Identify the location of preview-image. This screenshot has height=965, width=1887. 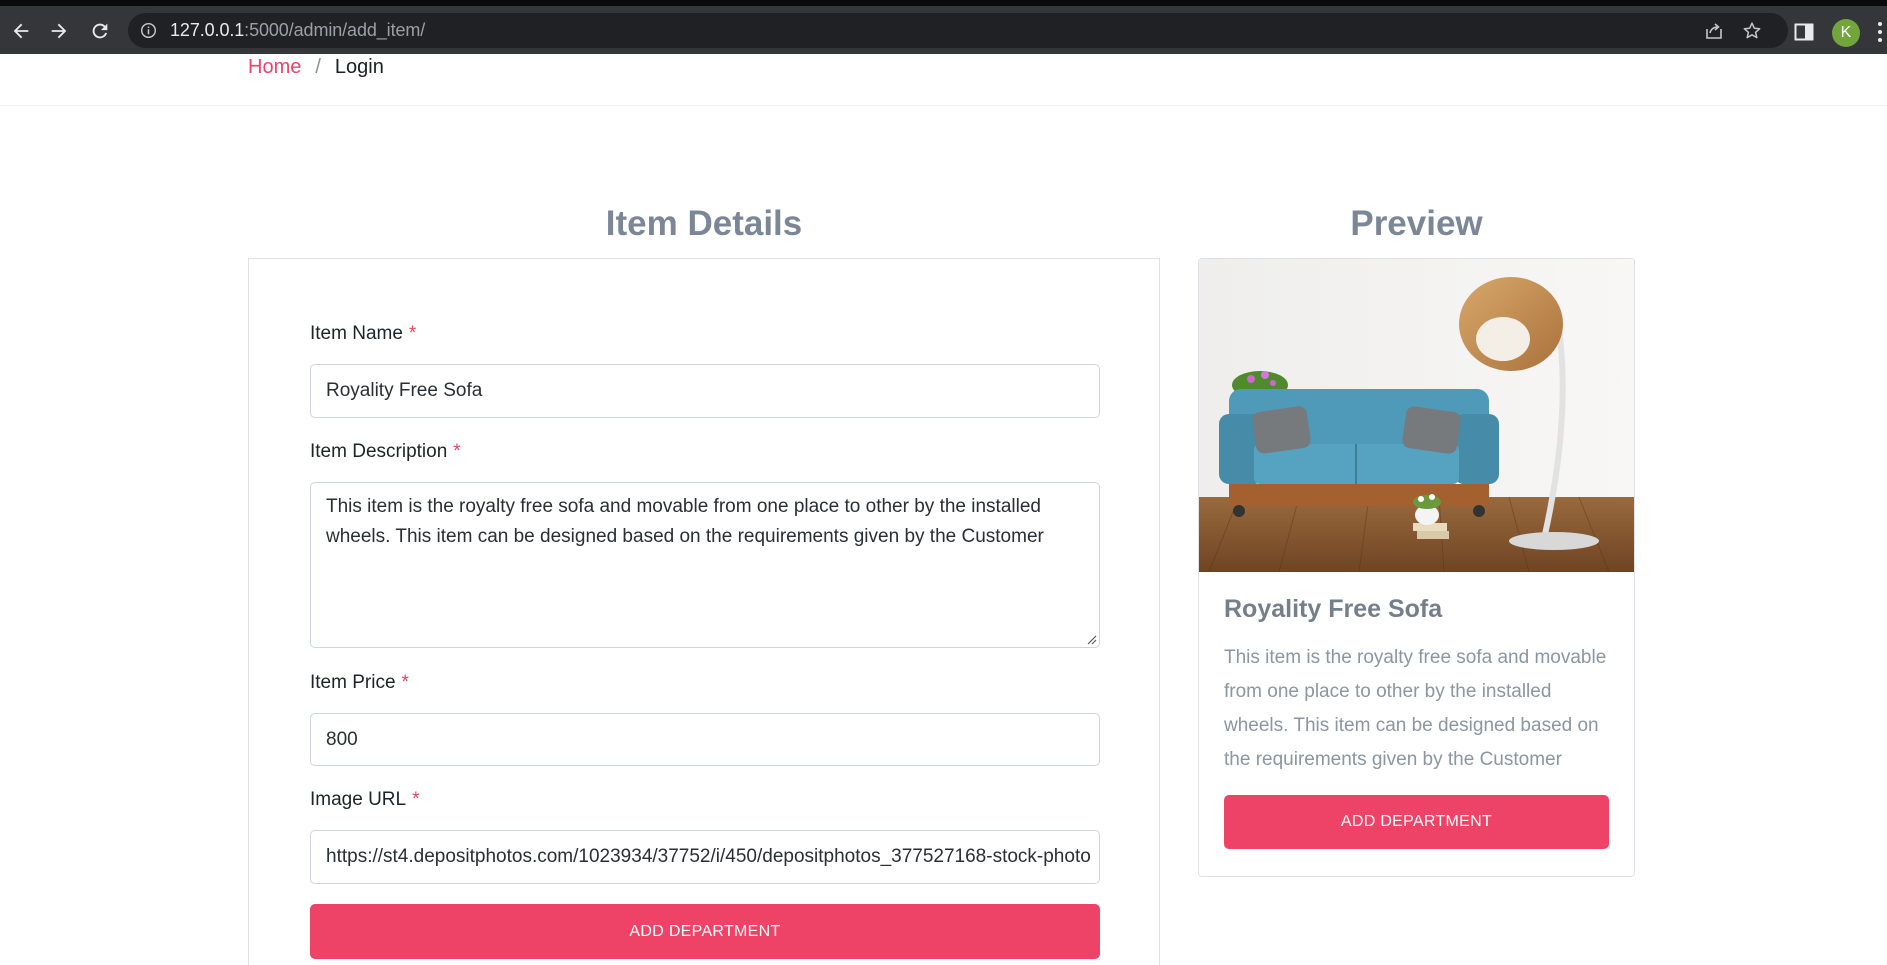
(1416, 415).